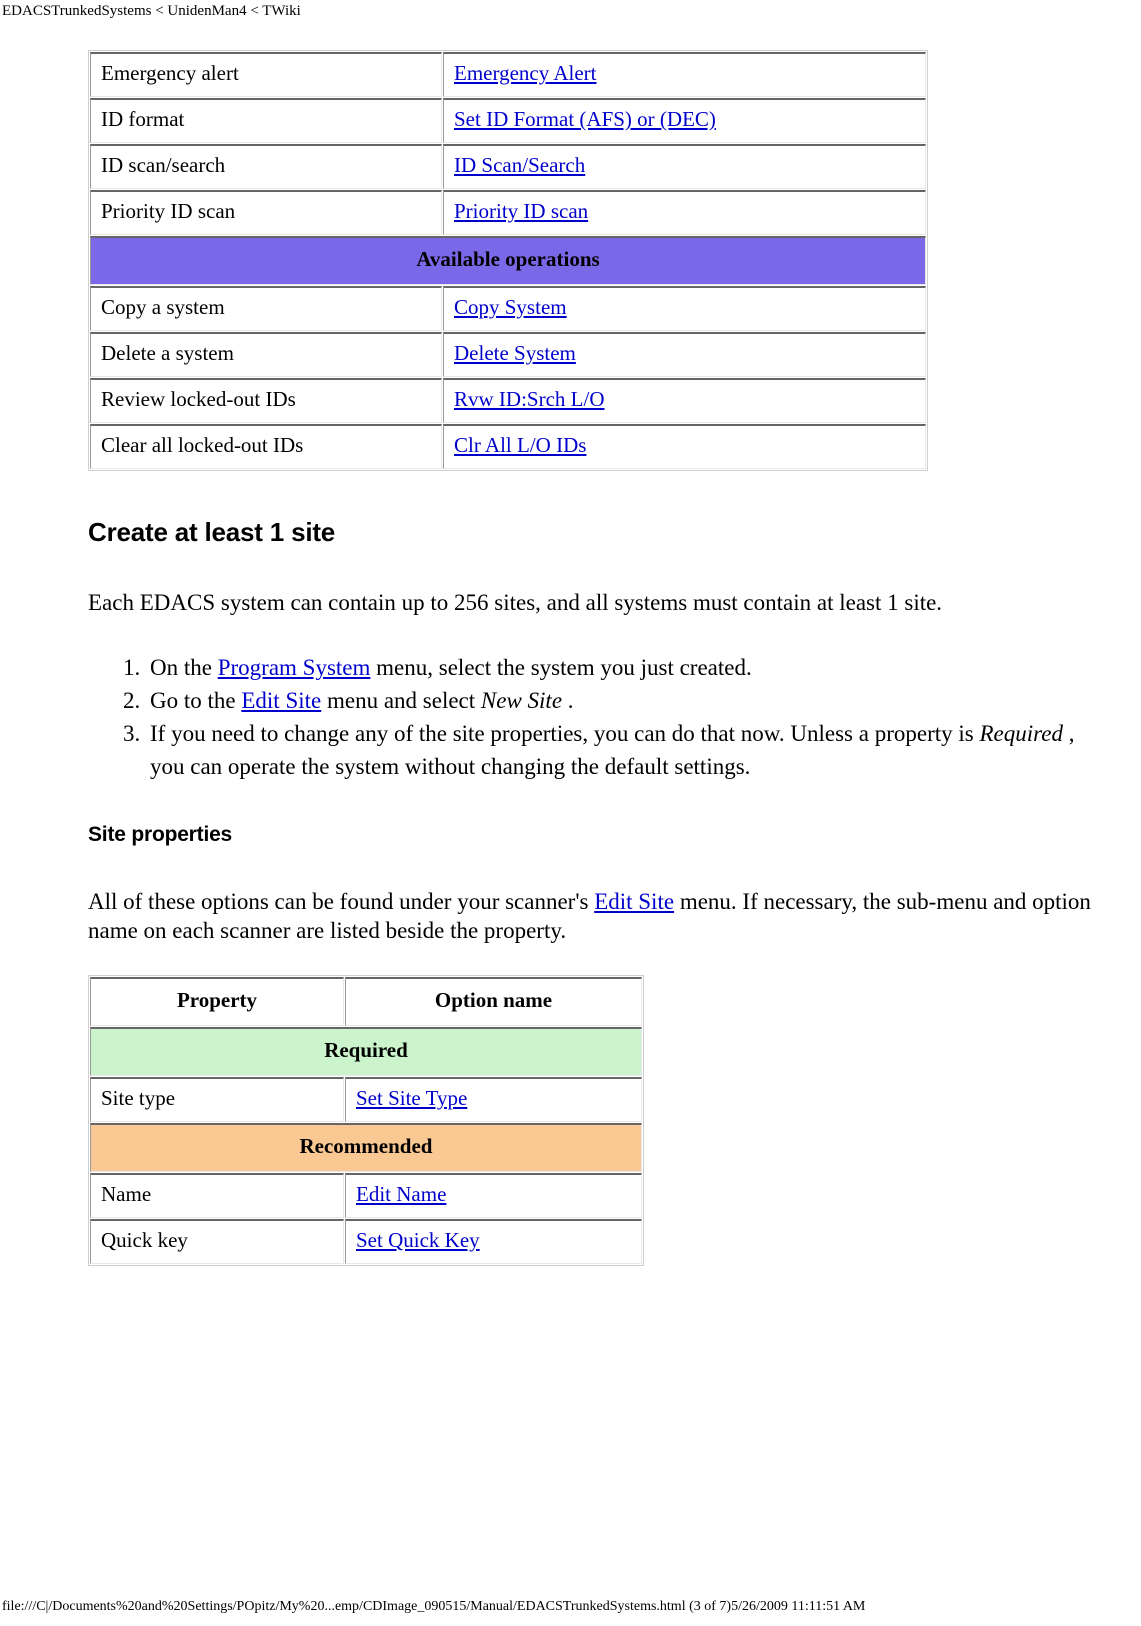 This screenshot has width=1141, height=1626. I want to click on table-section-row: Recommended, so click(366, 1147).